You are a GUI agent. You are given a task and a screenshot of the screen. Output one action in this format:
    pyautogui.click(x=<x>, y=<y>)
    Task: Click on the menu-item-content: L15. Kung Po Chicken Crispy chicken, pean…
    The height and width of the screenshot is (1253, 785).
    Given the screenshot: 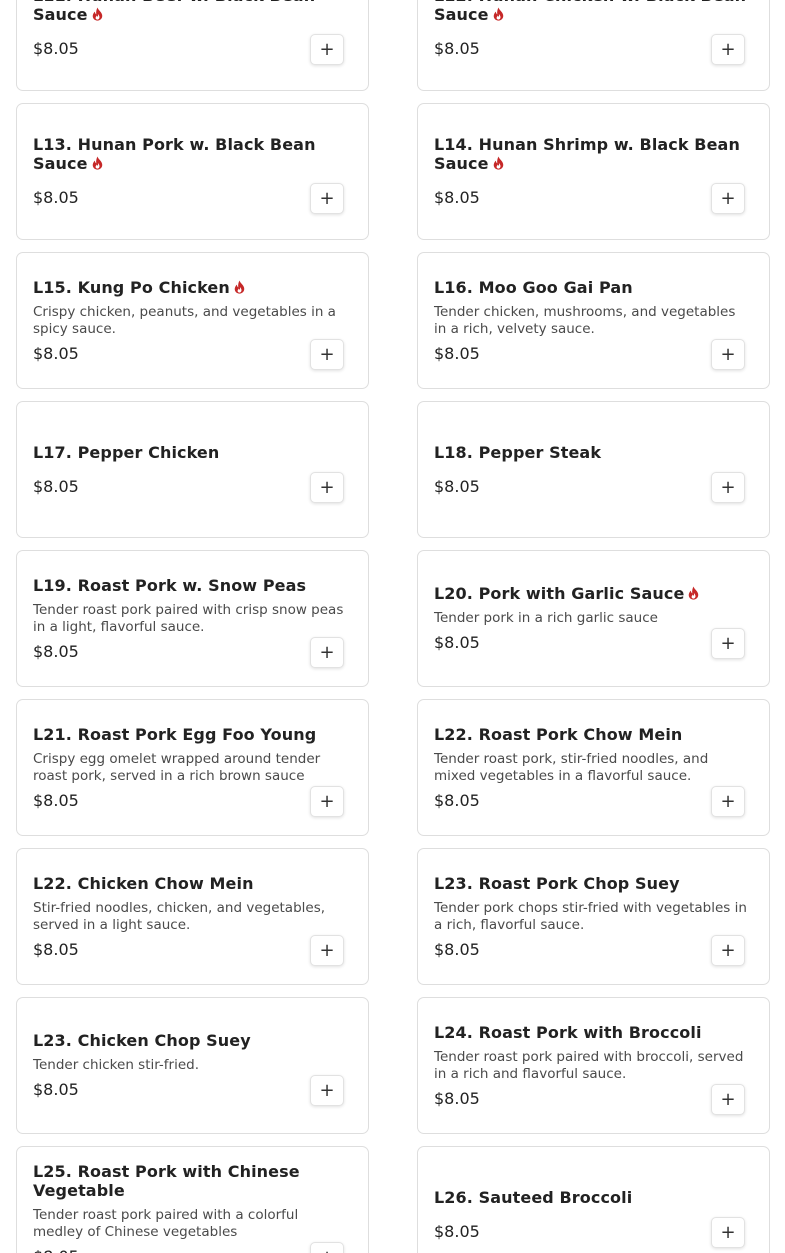 What is the action you would take?
    pyautogui.click(x=191, y=320)
    